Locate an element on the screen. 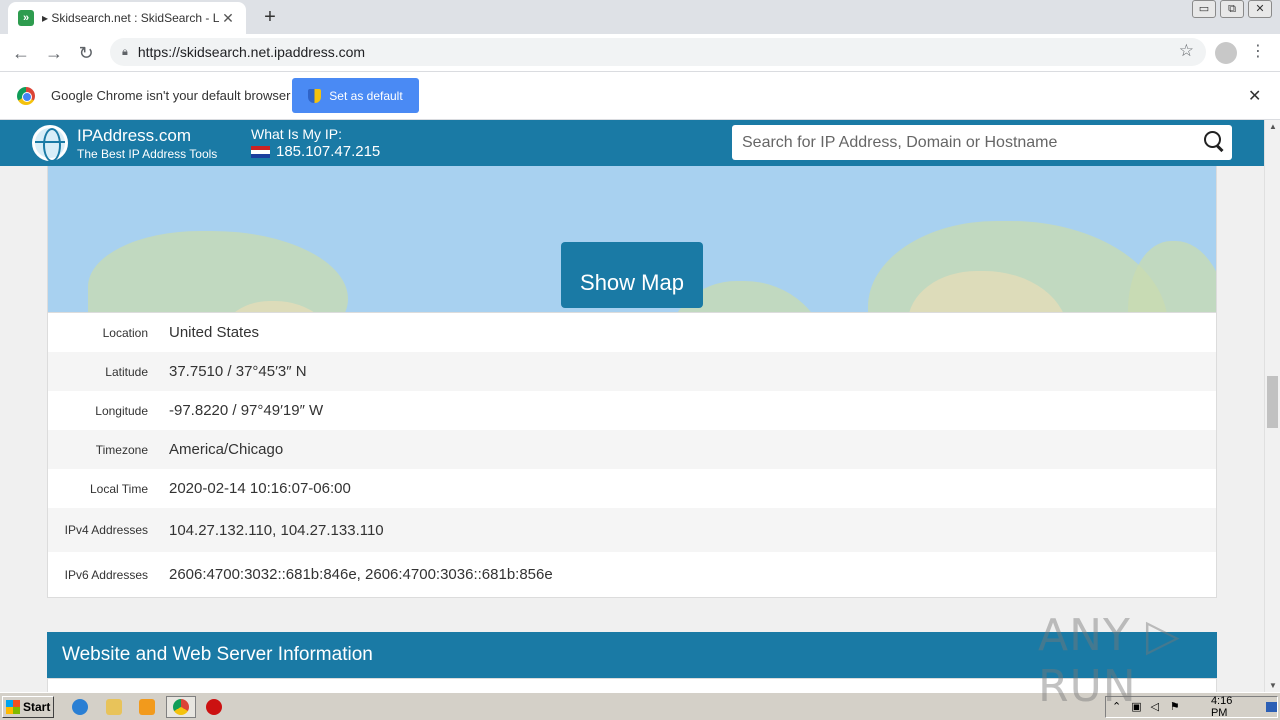 Image resolution: width=1280 pixels, height=720 pixels. windows-logo-icon is located at coordinates (13, 707).